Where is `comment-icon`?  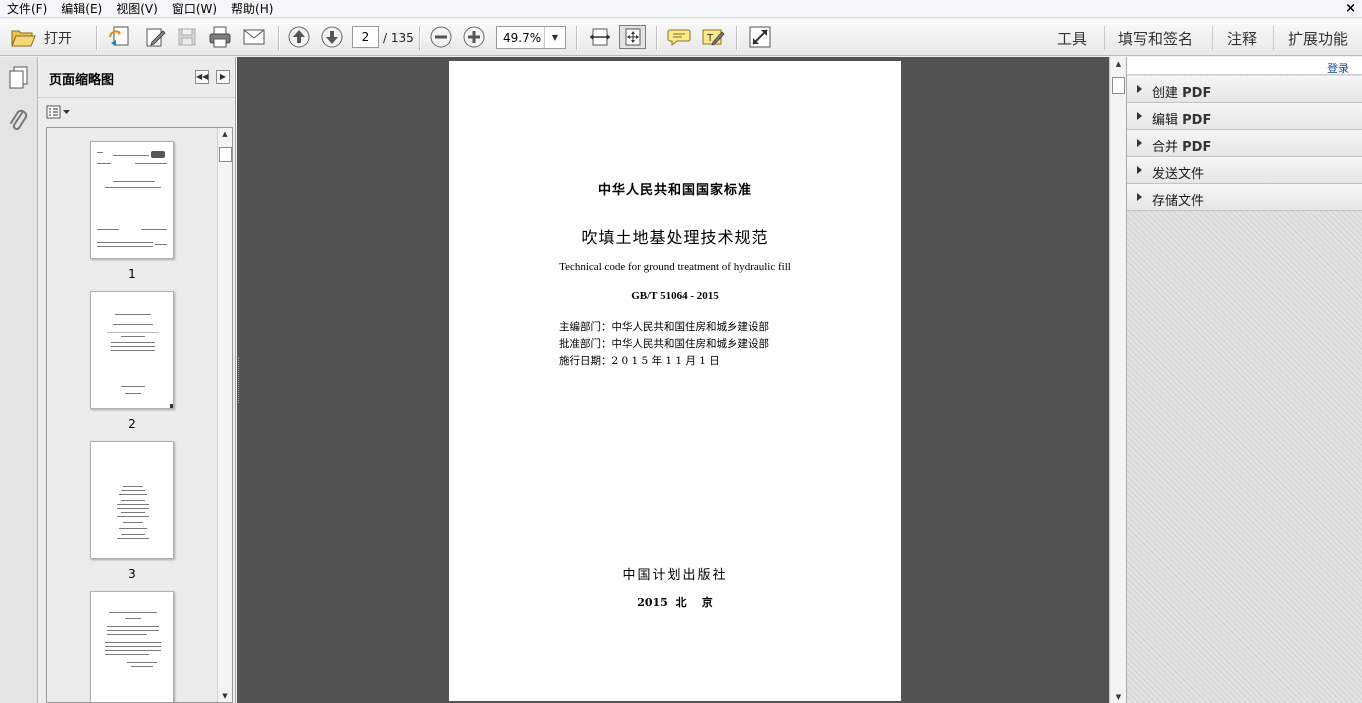
comment-icon is located at coordinates (679, 38).